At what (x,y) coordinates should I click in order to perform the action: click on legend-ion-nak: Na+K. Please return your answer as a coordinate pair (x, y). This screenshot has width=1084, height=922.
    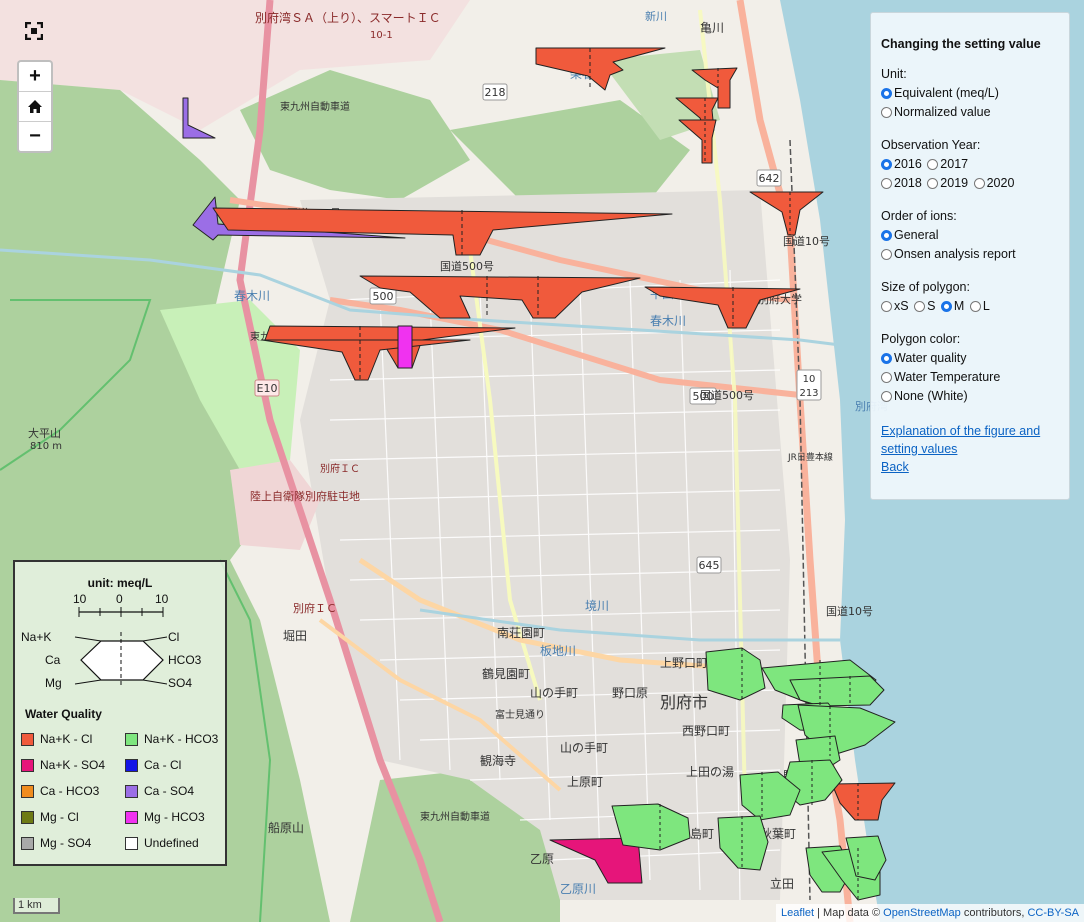
    Looking at the image, I should click on (36, 637).